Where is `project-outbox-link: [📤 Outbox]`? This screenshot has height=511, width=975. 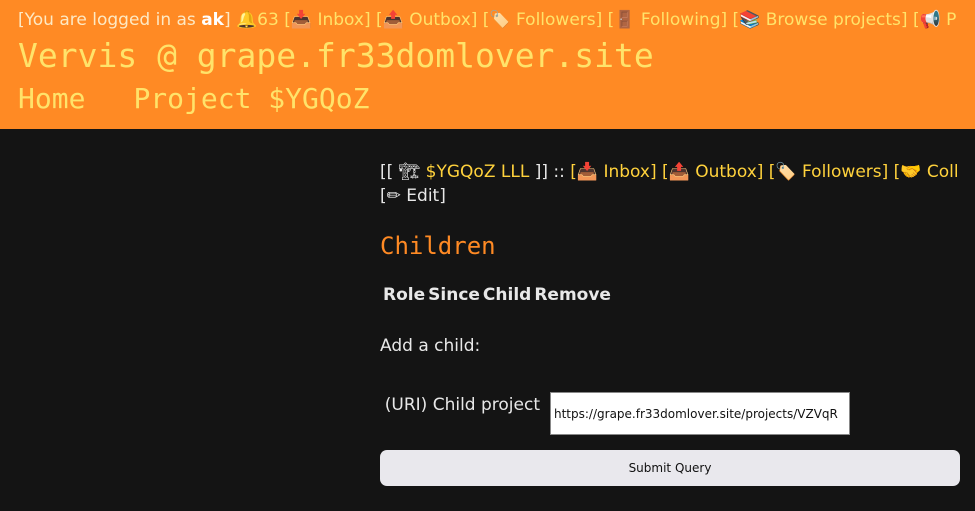
project-outbox-link: [📤 Outbox] is located at coordinates (712, 172).